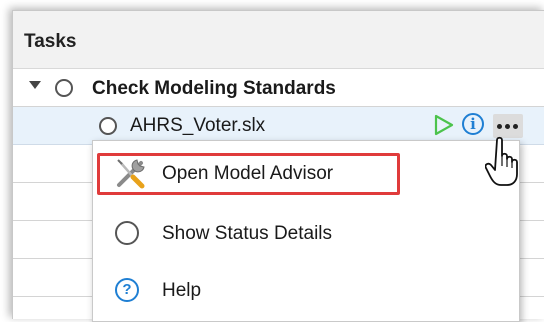 This screenshot has height=322, width=544. What do you see at coordinates (50, 41) in the screenshot?
I see `tasks-header-title: Tasks` at bounding box center [50, 41].